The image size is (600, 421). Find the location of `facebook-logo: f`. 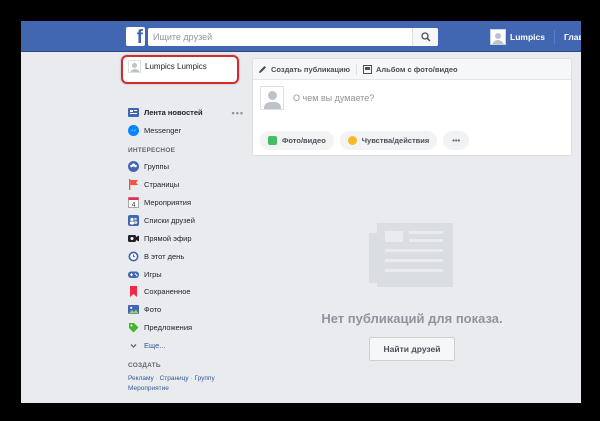

facebook-logo: f is located at coordinates (135, 37).